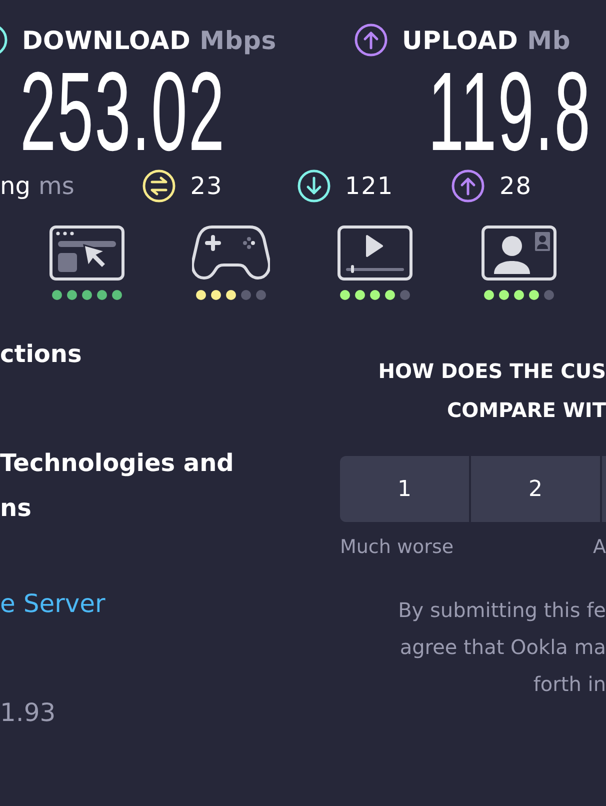 This screenshot has height=806, width=606. Describe the element at coordinates (535, 489) in the screenshot. I see `rating-button: 2` at that location.